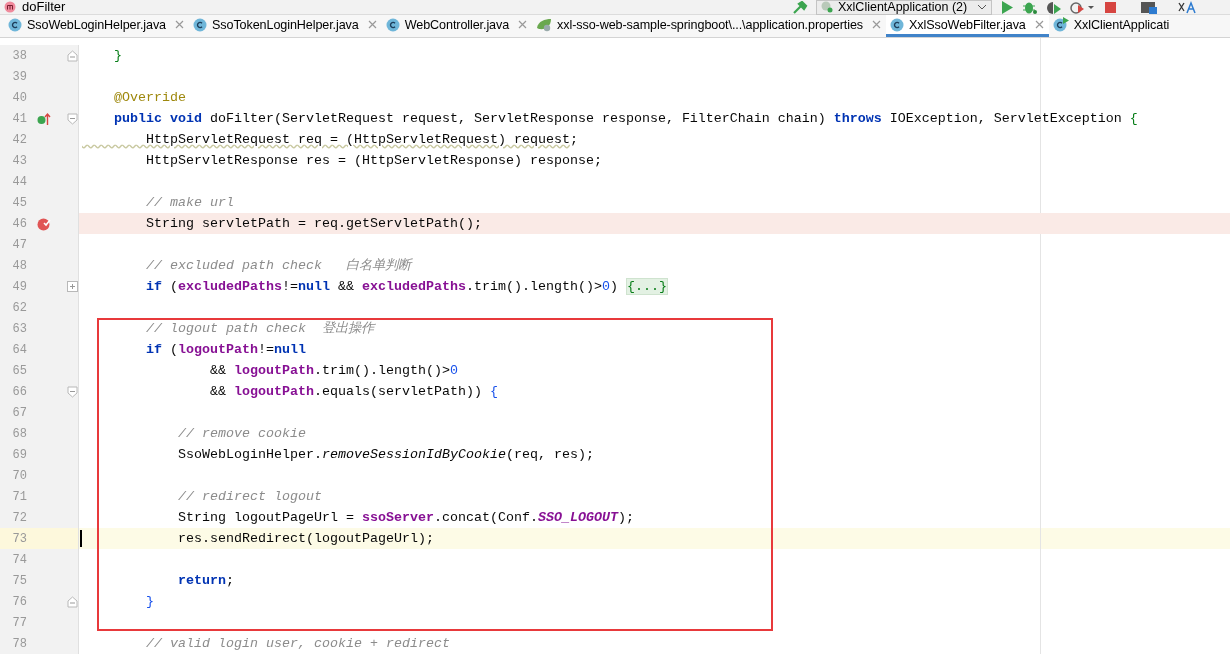 The height and width of the screenshot is (654, 1230). I want to click on line-number: 39, so click(19, 76).